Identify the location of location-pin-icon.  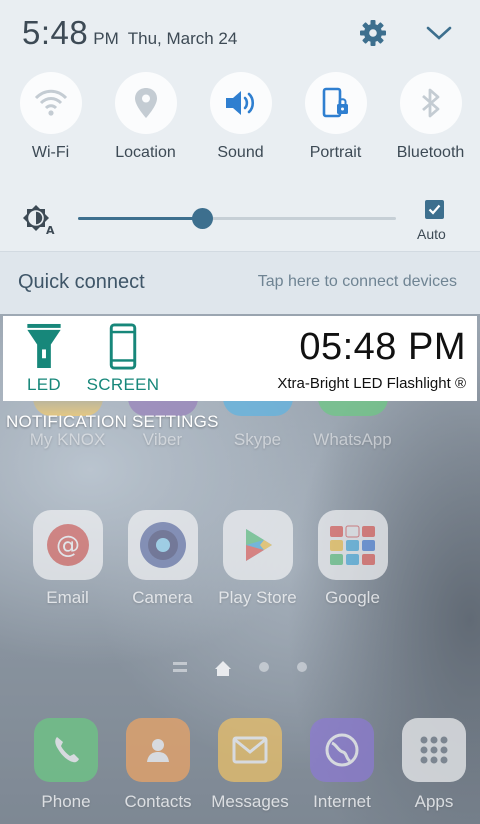
(145, 103).